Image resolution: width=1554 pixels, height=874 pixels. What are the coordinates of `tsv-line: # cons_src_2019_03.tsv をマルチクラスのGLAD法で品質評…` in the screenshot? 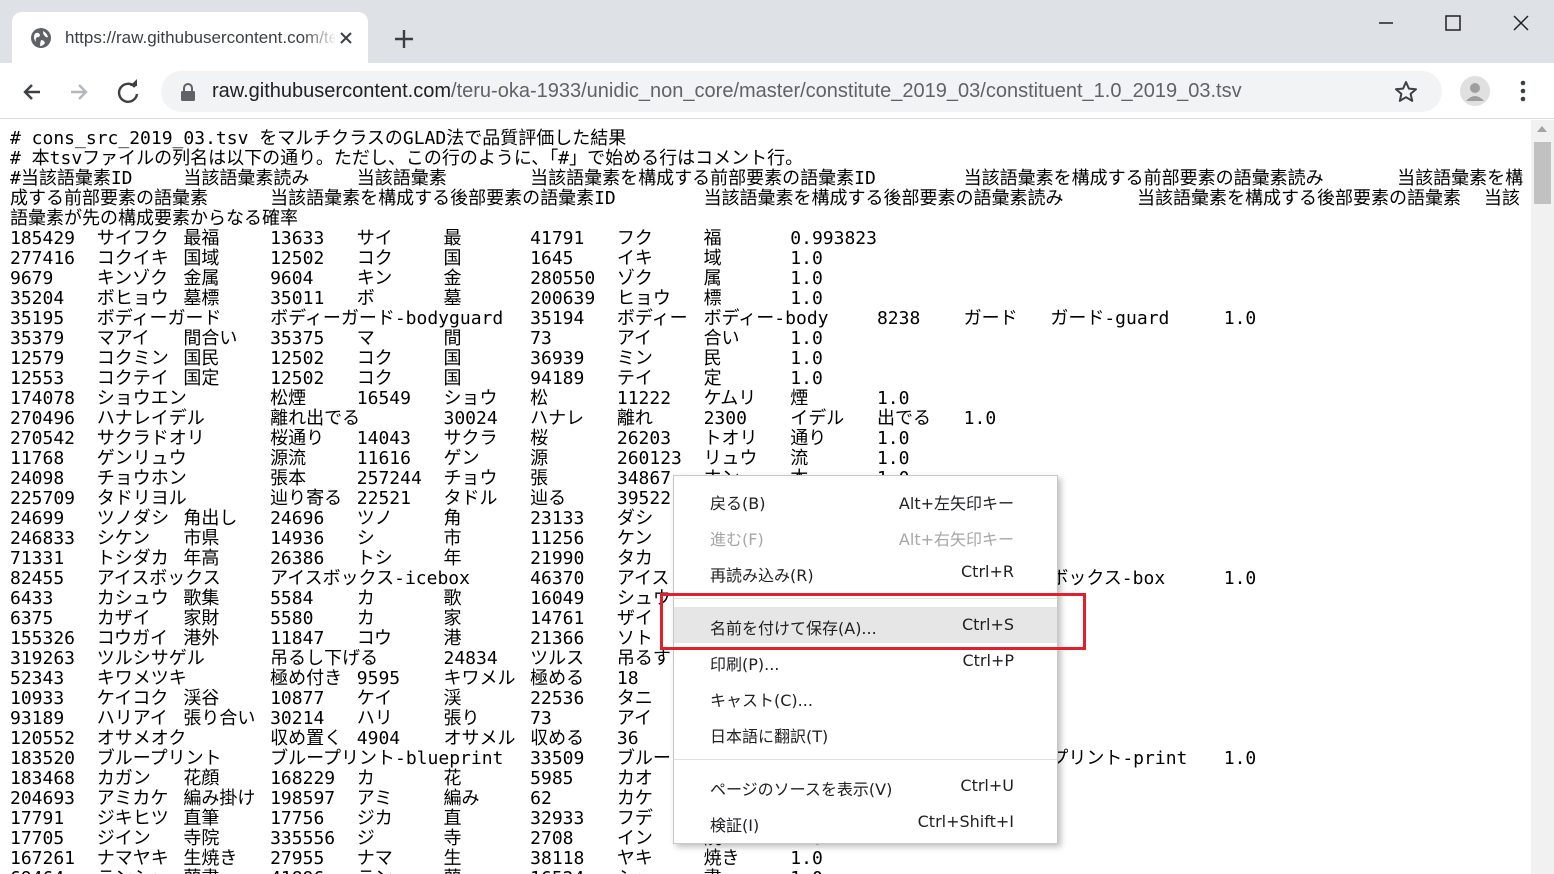 It's located at (318, 138).